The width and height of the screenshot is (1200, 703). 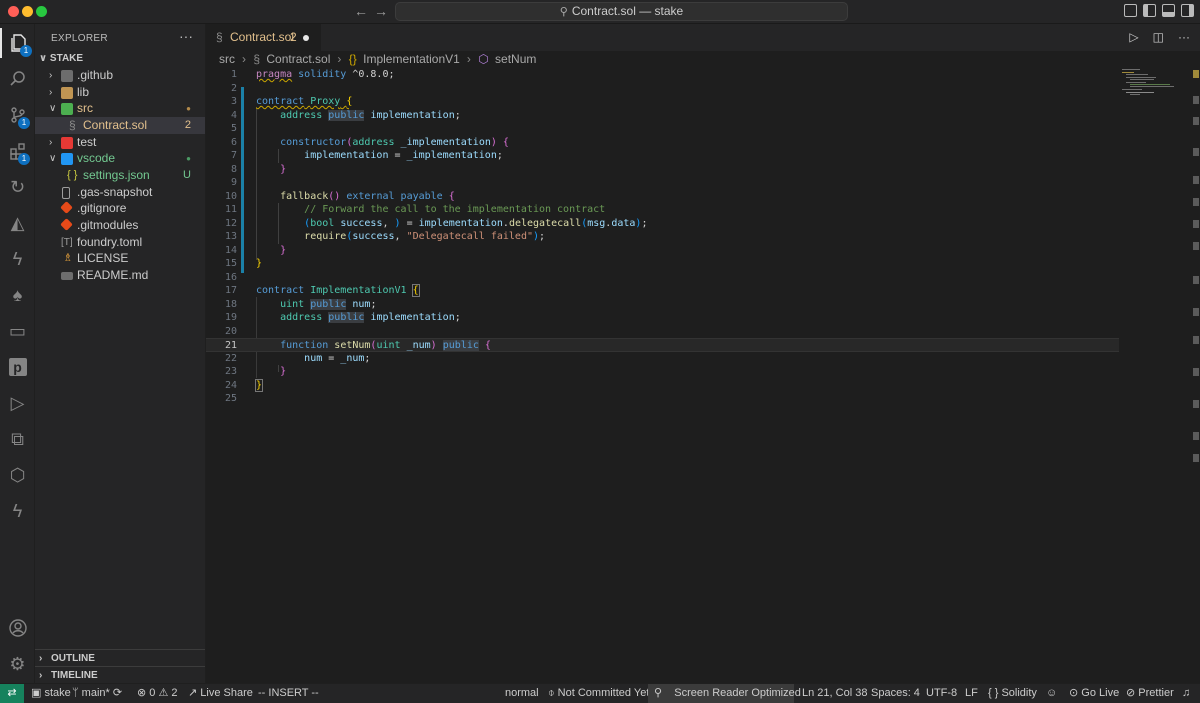 I want to click on code-line: 10 fallback() external payable {, so click(x=339, y=196).